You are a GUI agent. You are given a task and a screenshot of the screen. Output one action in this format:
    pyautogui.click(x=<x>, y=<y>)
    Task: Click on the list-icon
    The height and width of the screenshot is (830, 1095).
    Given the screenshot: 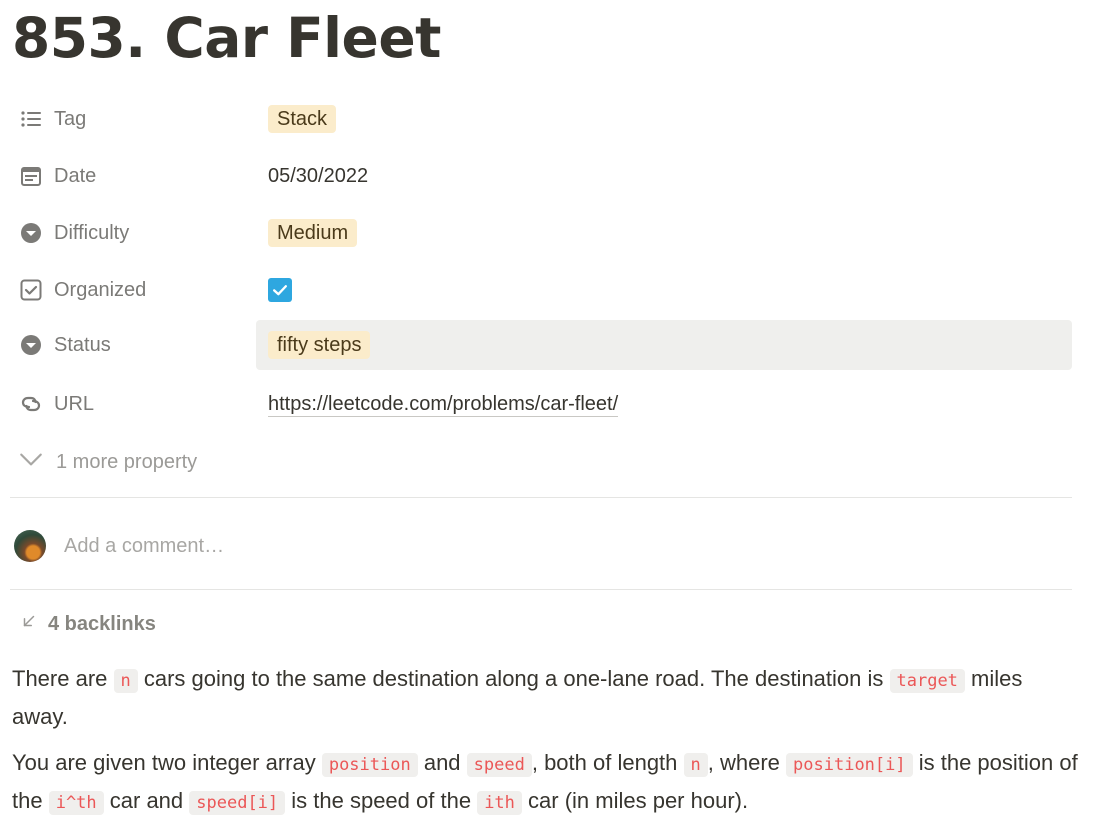 What is the action you would take?
    pyautogui.click(x=31, y=119)
    